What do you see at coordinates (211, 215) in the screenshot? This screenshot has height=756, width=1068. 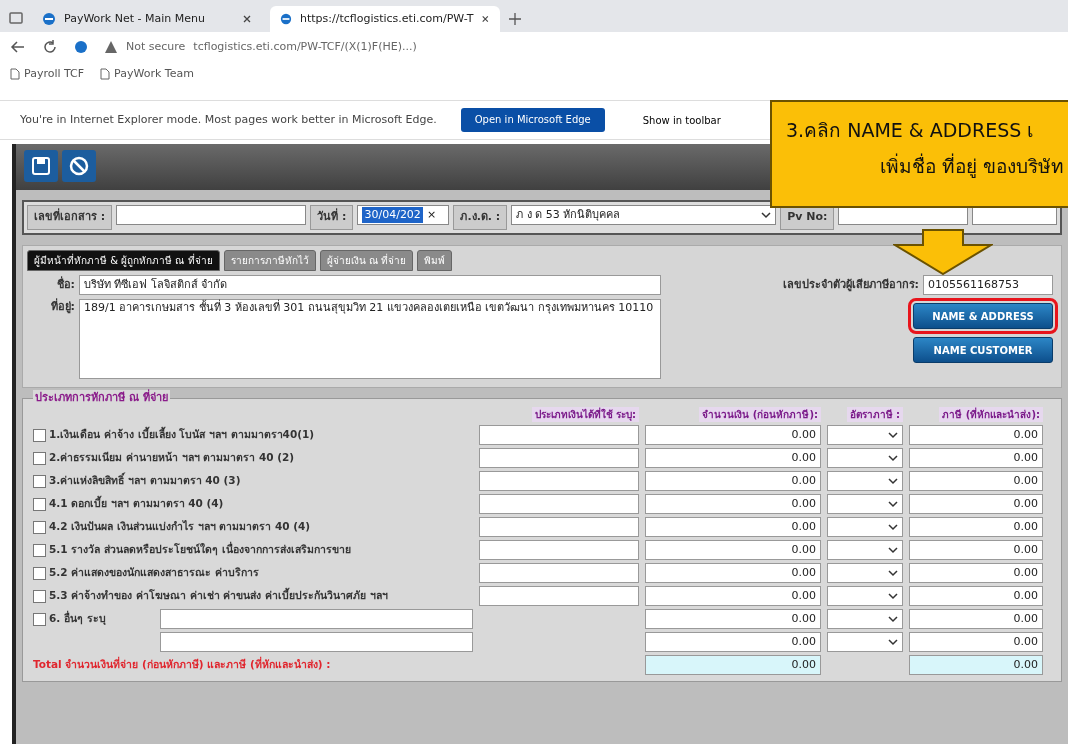 I see `text-field` at bounding box center [211, 215].